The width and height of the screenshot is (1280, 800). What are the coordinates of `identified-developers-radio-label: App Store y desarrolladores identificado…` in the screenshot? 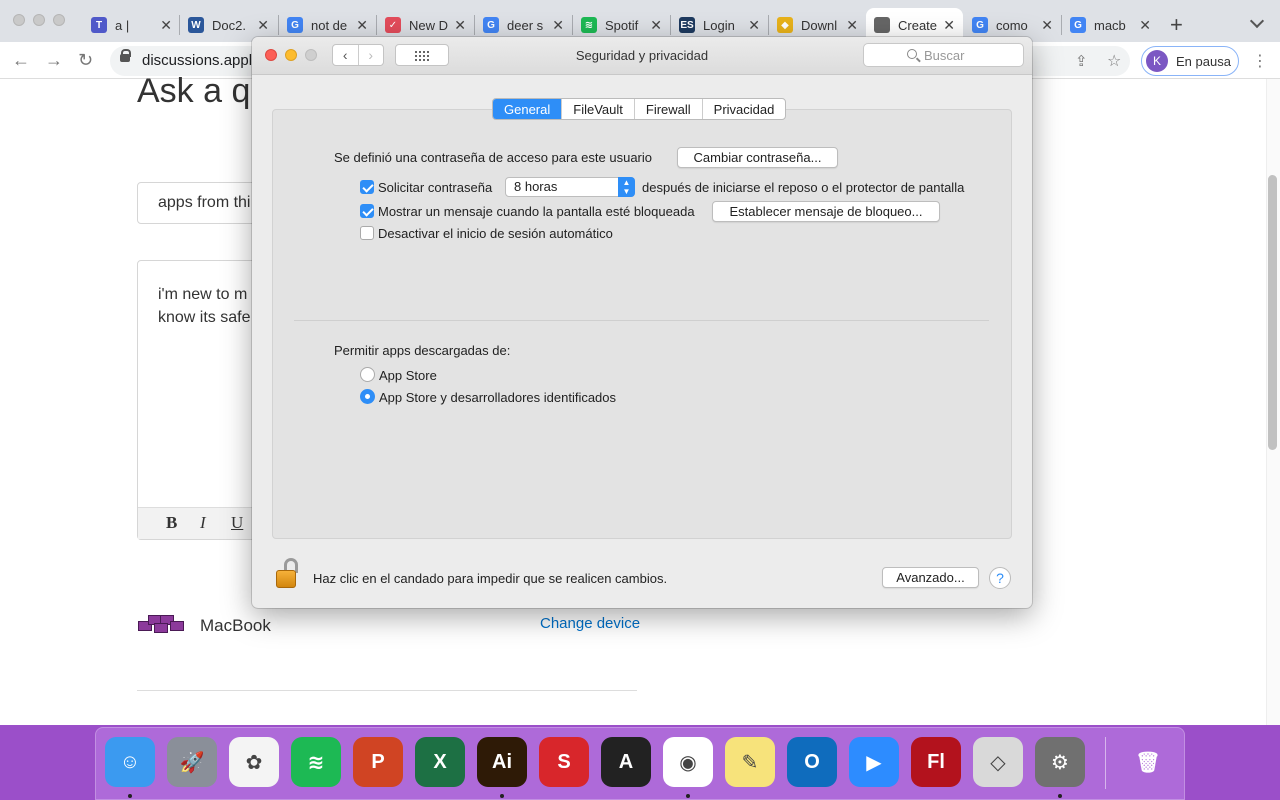 It's located at (497, 397).